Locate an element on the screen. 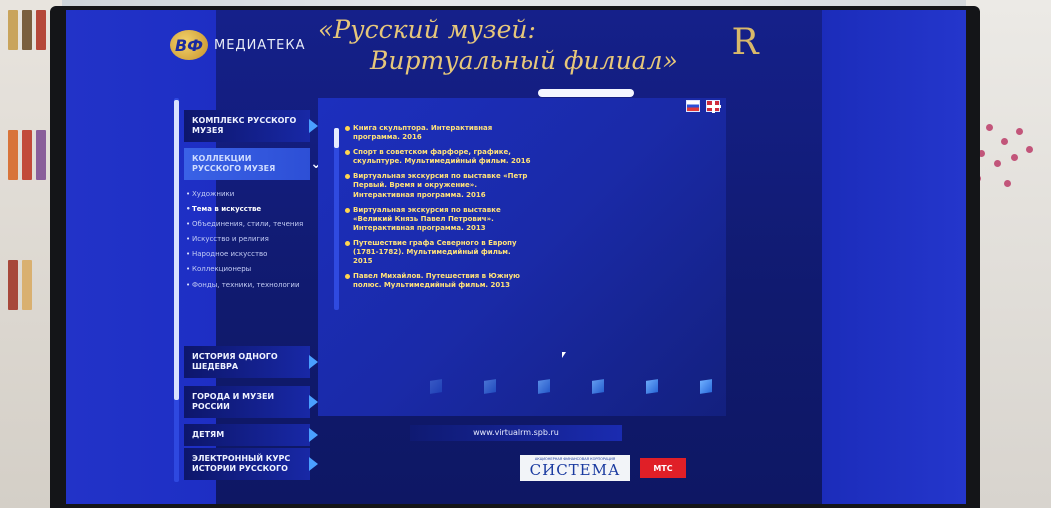  app-title: «Русский музей: Виртуальный филиал» is located at coordinates (503, 45).